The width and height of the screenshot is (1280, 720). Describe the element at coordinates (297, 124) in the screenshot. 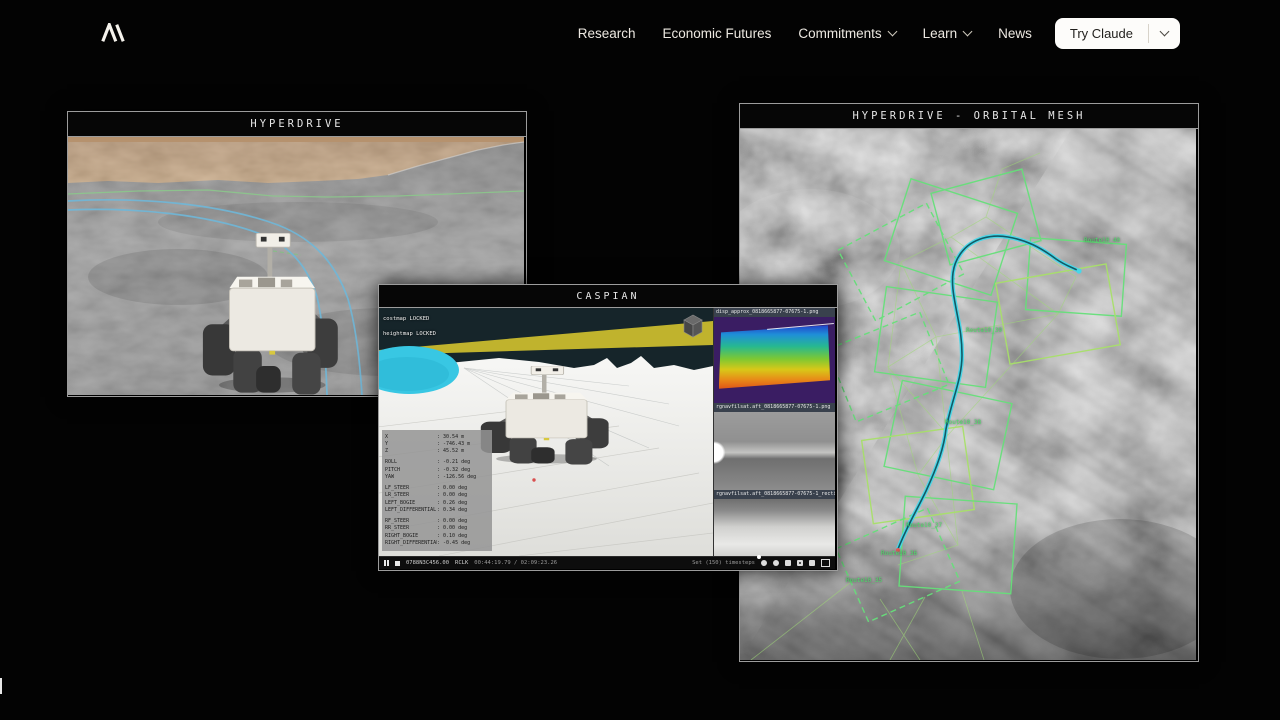

I see `hyperdrive-window-title: HYPERDRIVE` at that location.